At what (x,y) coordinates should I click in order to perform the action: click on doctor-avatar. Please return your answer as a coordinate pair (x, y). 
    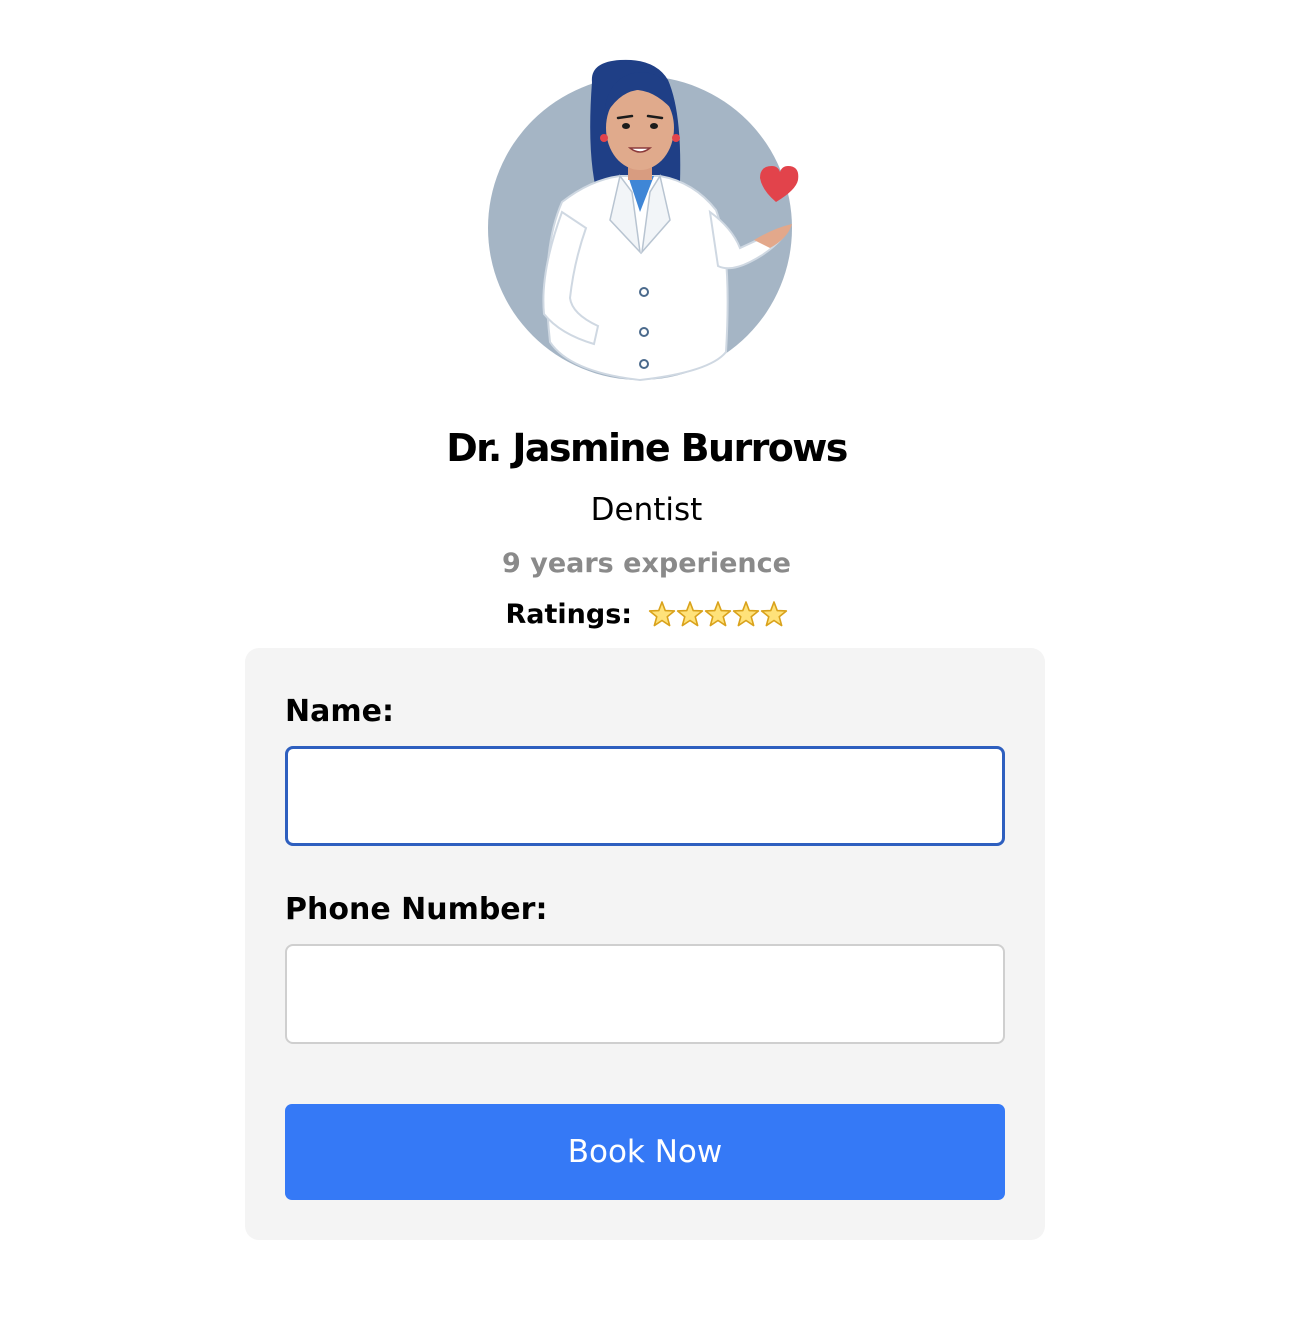
    Looking at the image, I should click on (640, 218).